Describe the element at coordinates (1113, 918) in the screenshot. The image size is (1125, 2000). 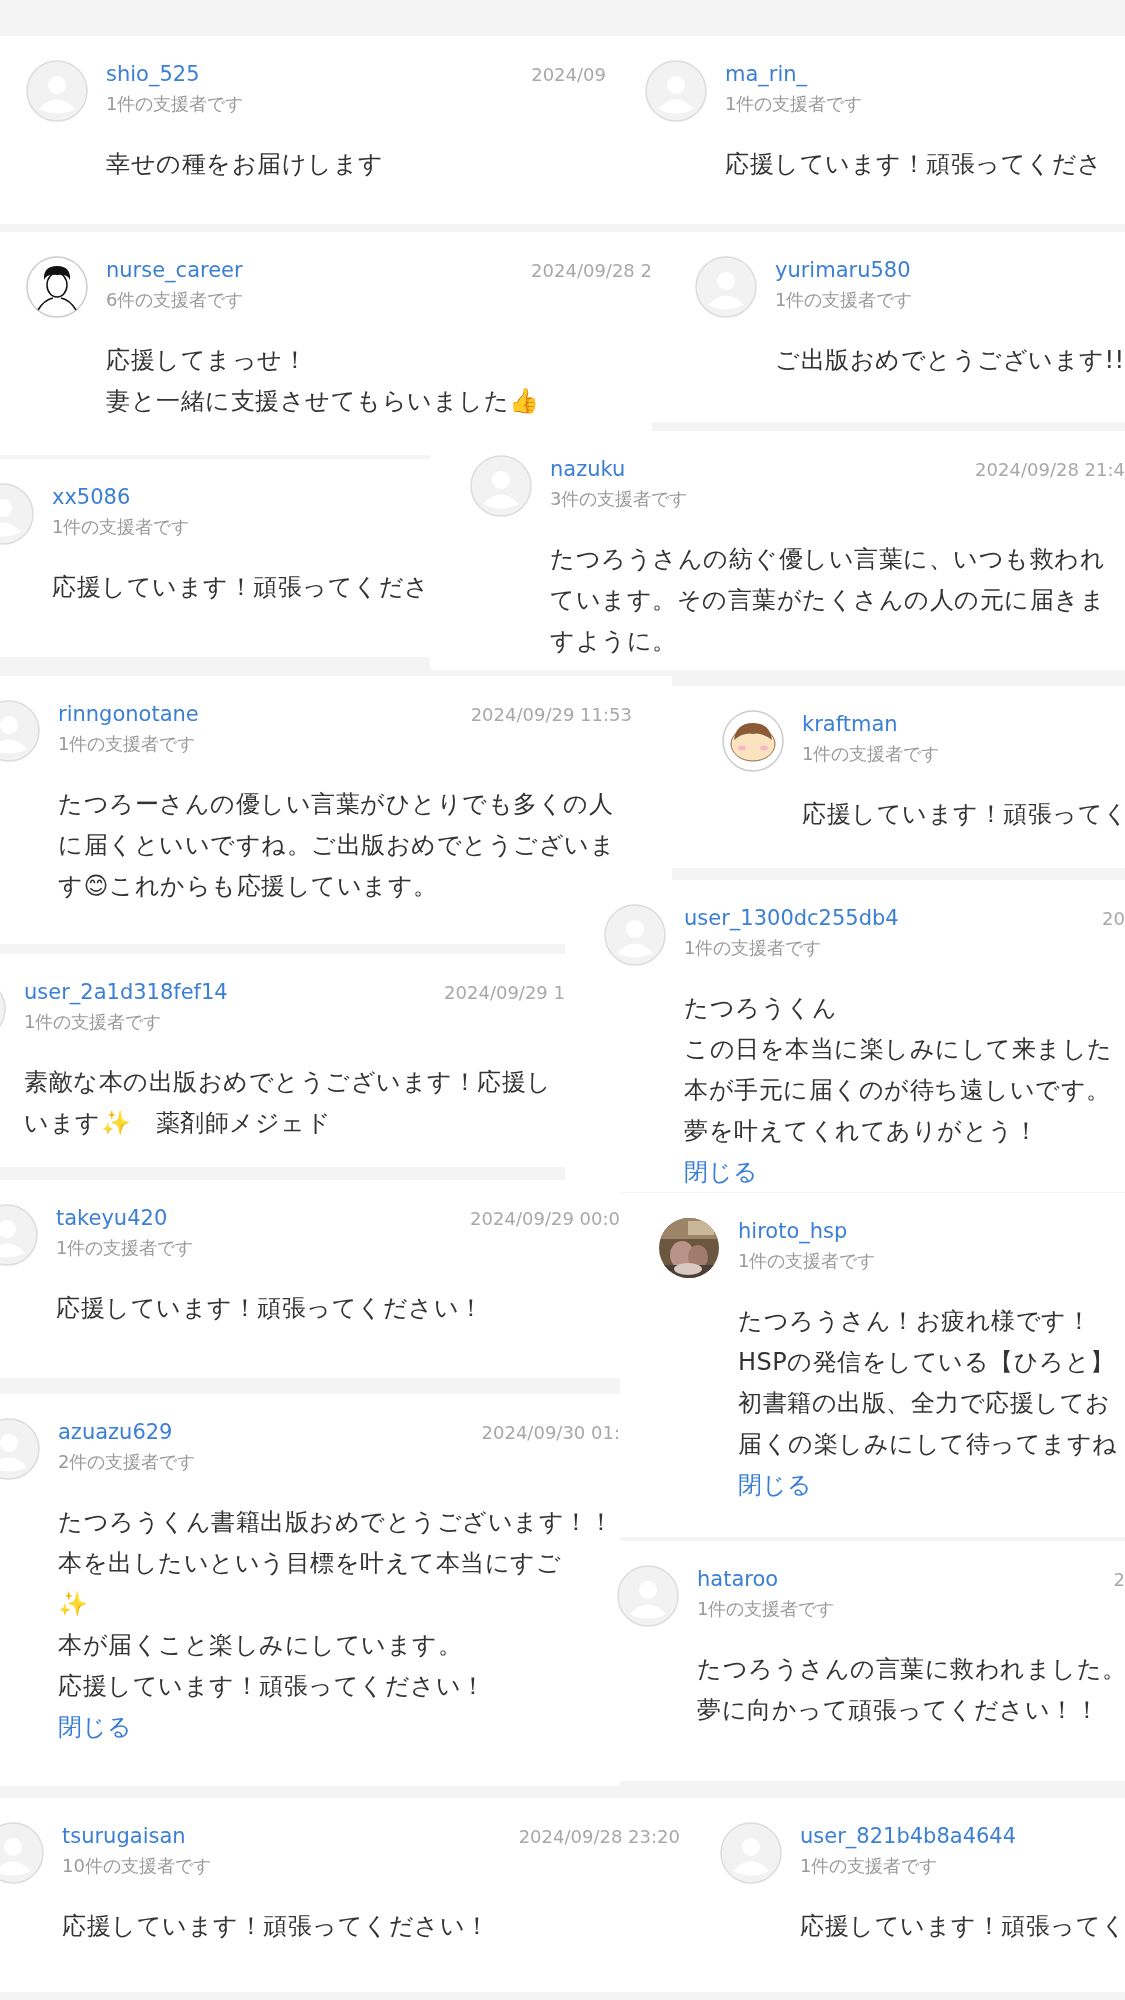
I see `comment-date: 20` at that location.